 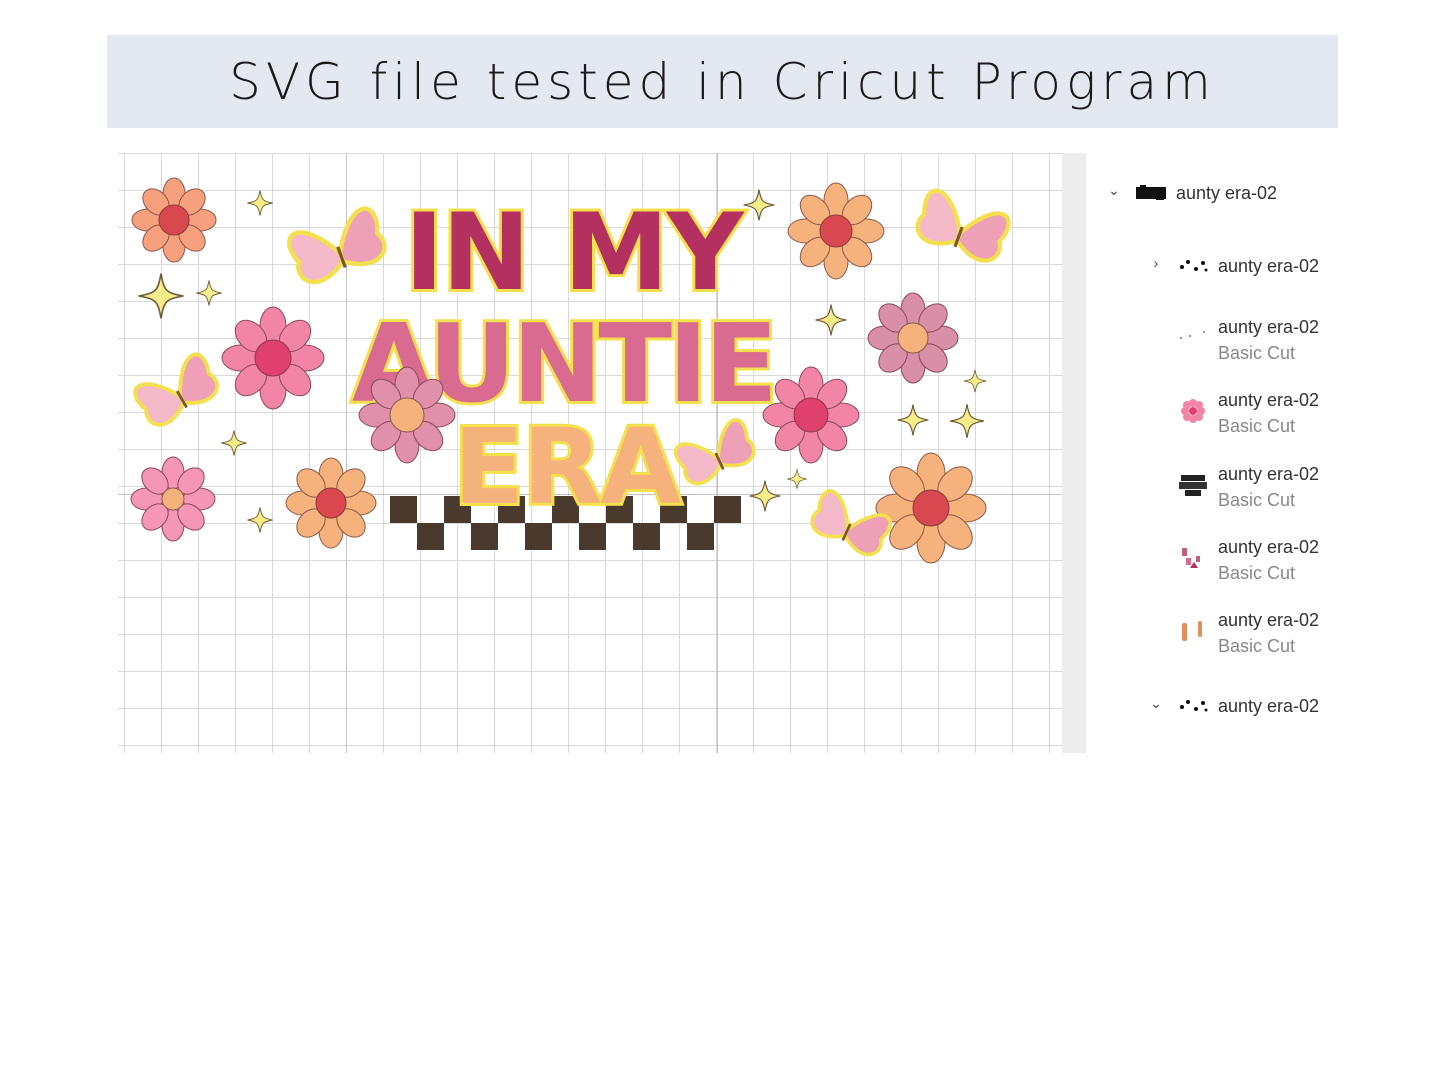 What do you see at coordinates (574, 252) in the screenshot?
I see `title-line-1: IN MY` at bounding box center [574, 252].